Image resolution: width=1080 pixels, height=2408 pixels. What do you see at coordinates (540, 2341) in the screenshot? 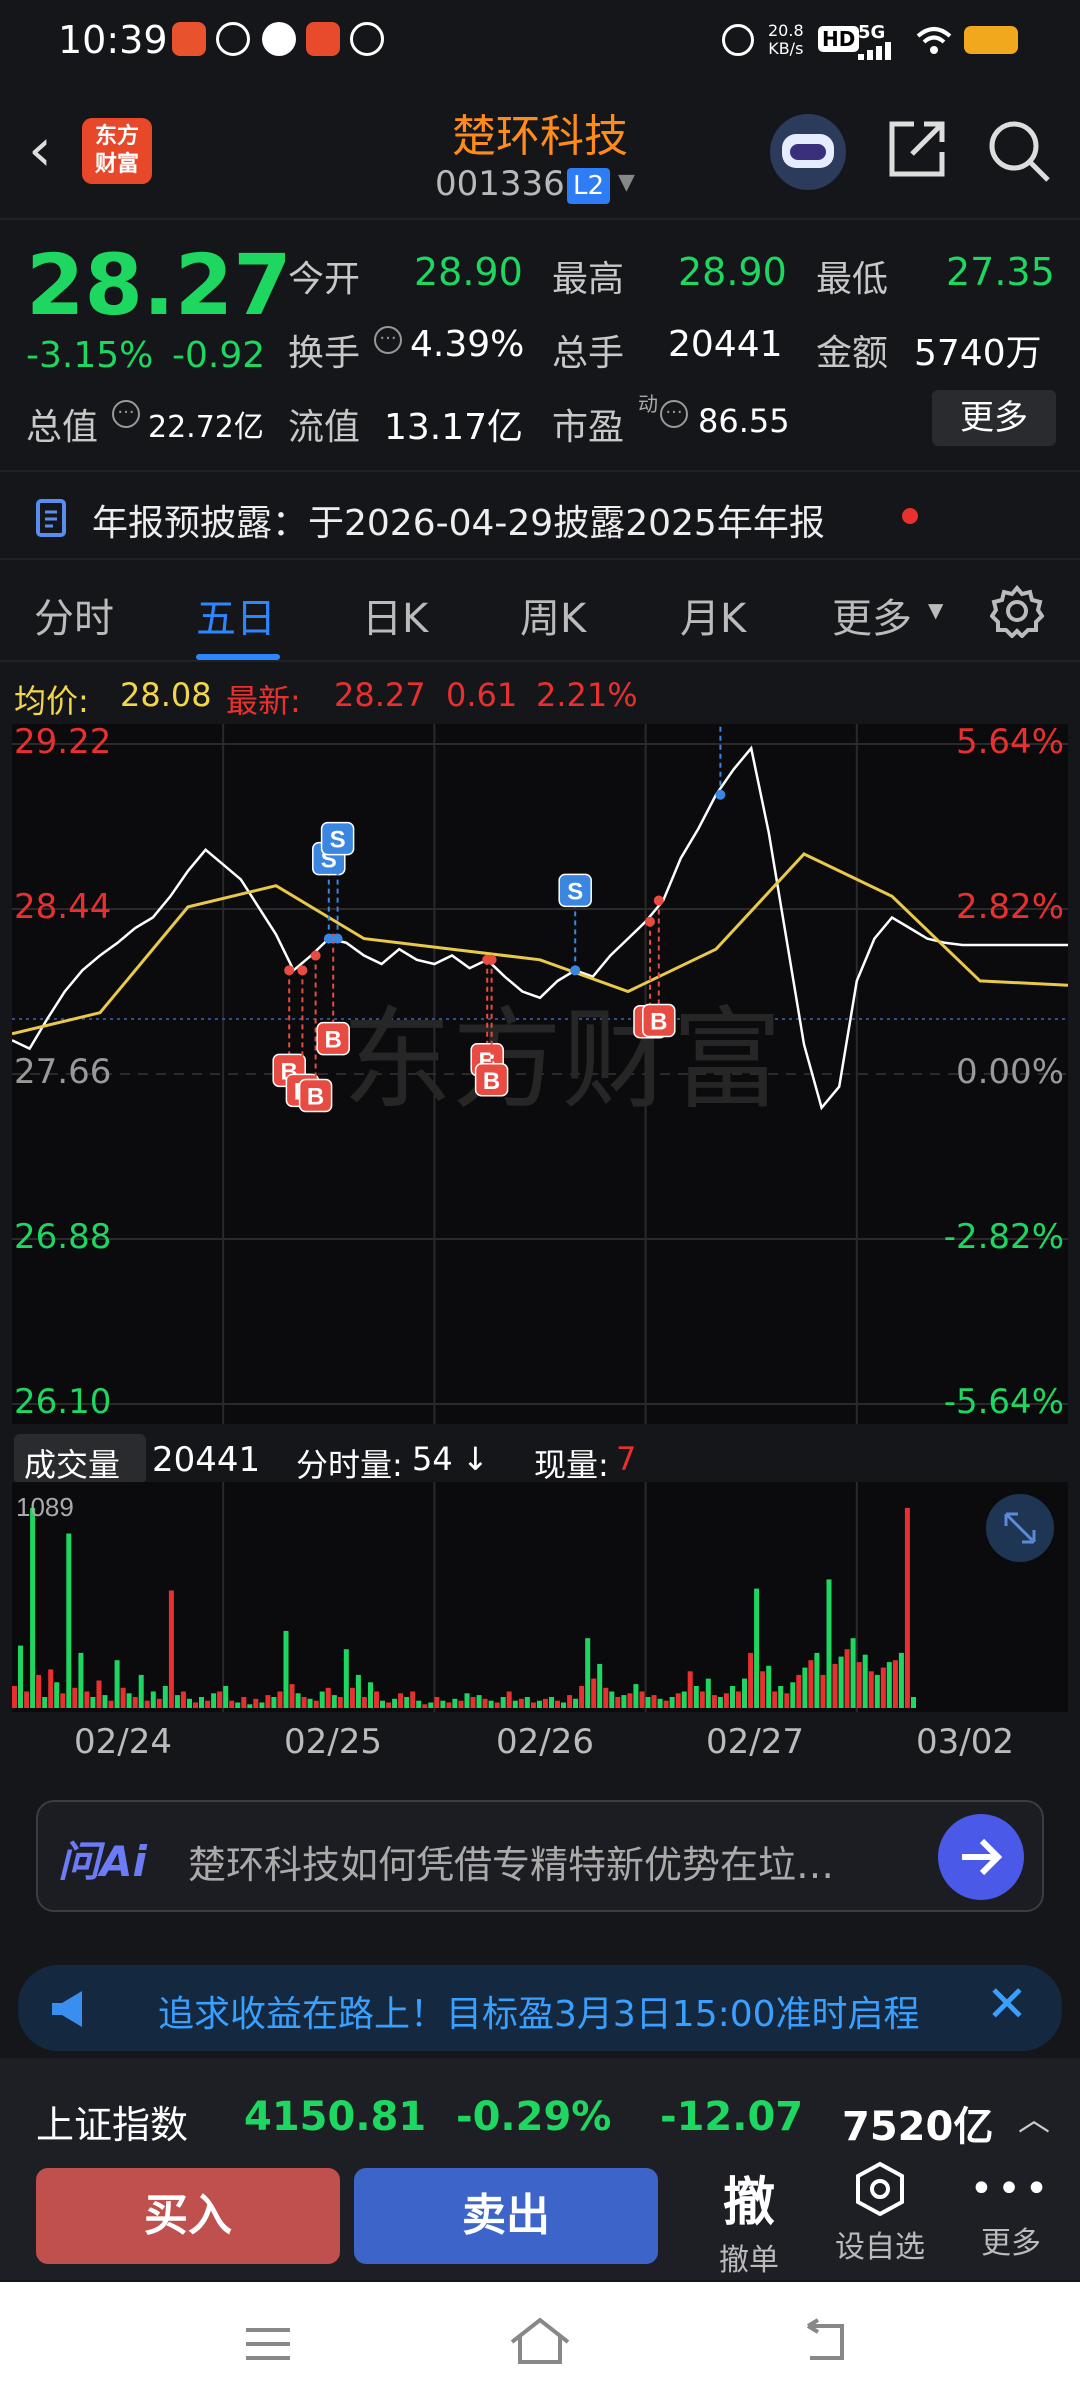
I see `home-icon` at bounding box center [540, 2341].